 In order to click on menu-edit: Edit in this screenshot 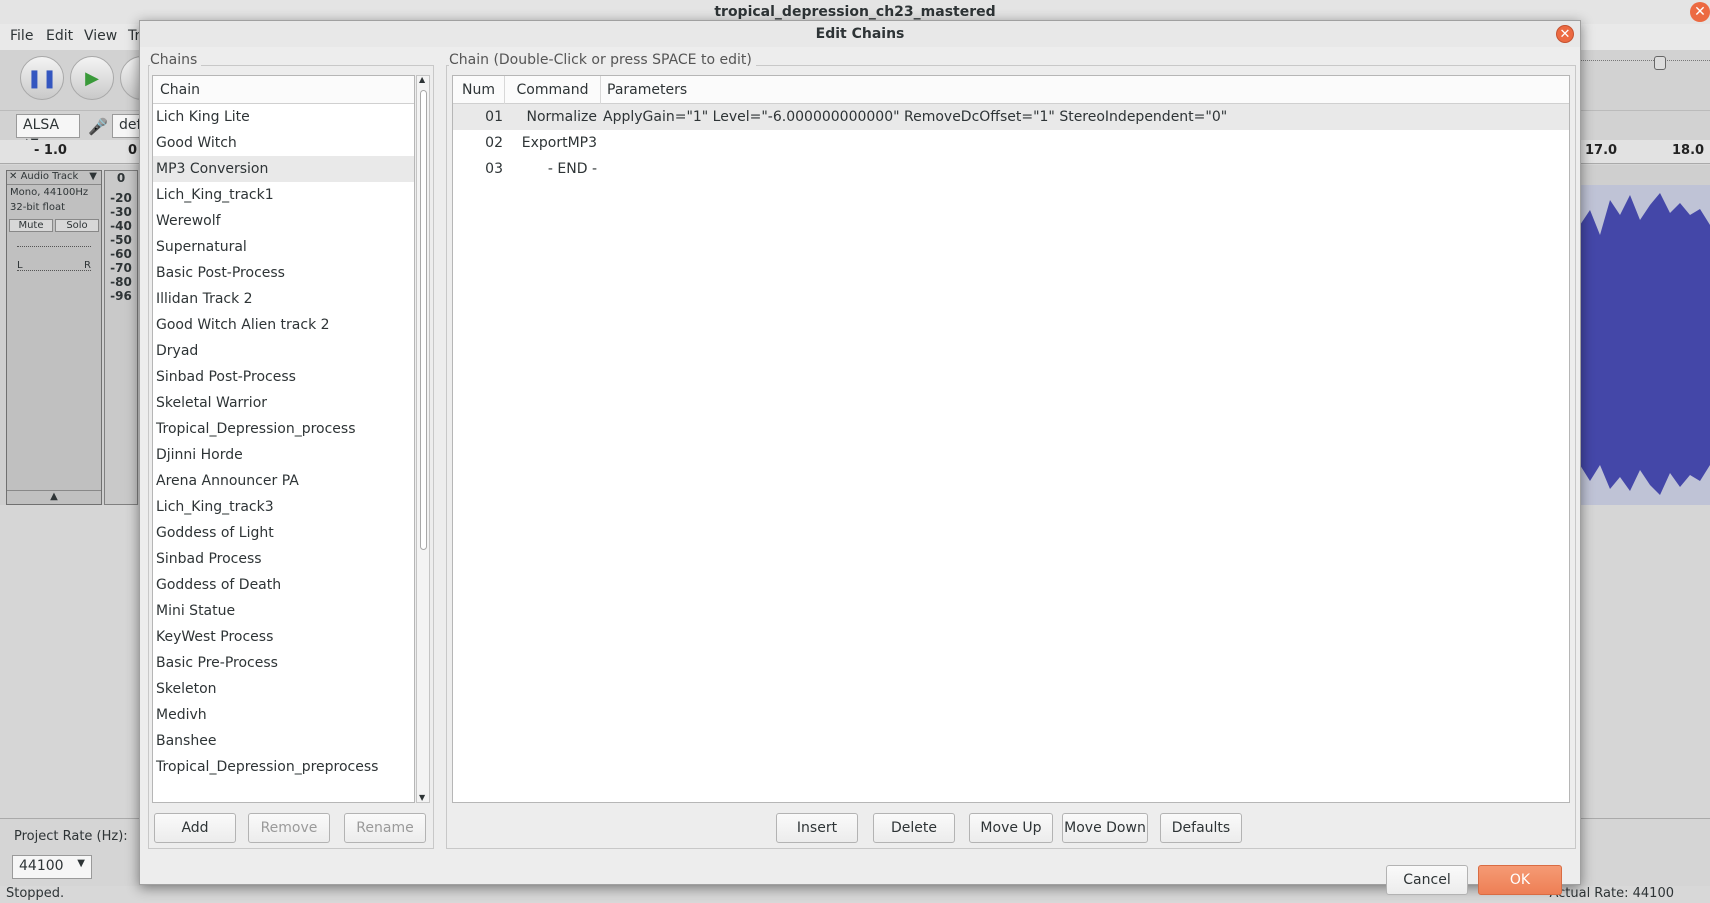, I will do `click(59, 36)`.